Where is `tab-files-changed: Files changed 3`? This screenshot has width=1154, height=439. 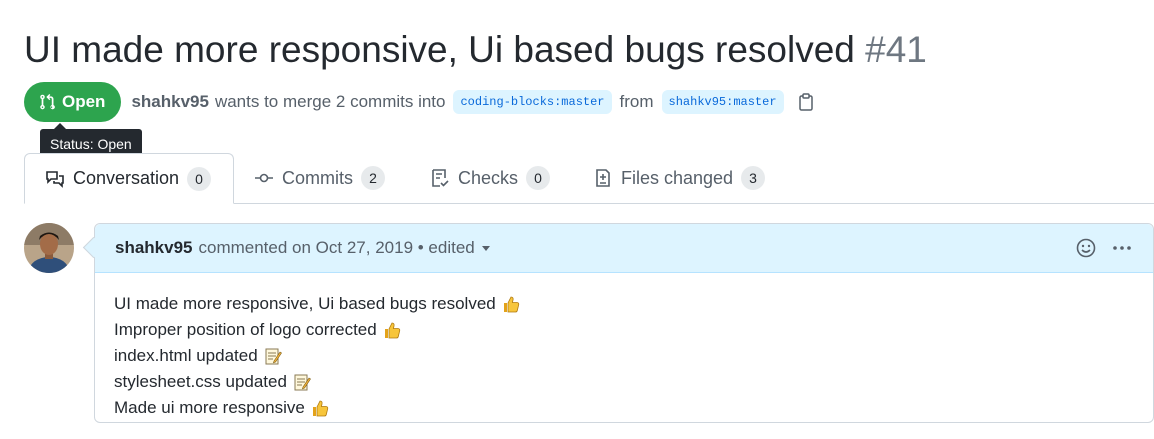
tab-files-changed: Files changed 3 is located at coordinates (679, 178).